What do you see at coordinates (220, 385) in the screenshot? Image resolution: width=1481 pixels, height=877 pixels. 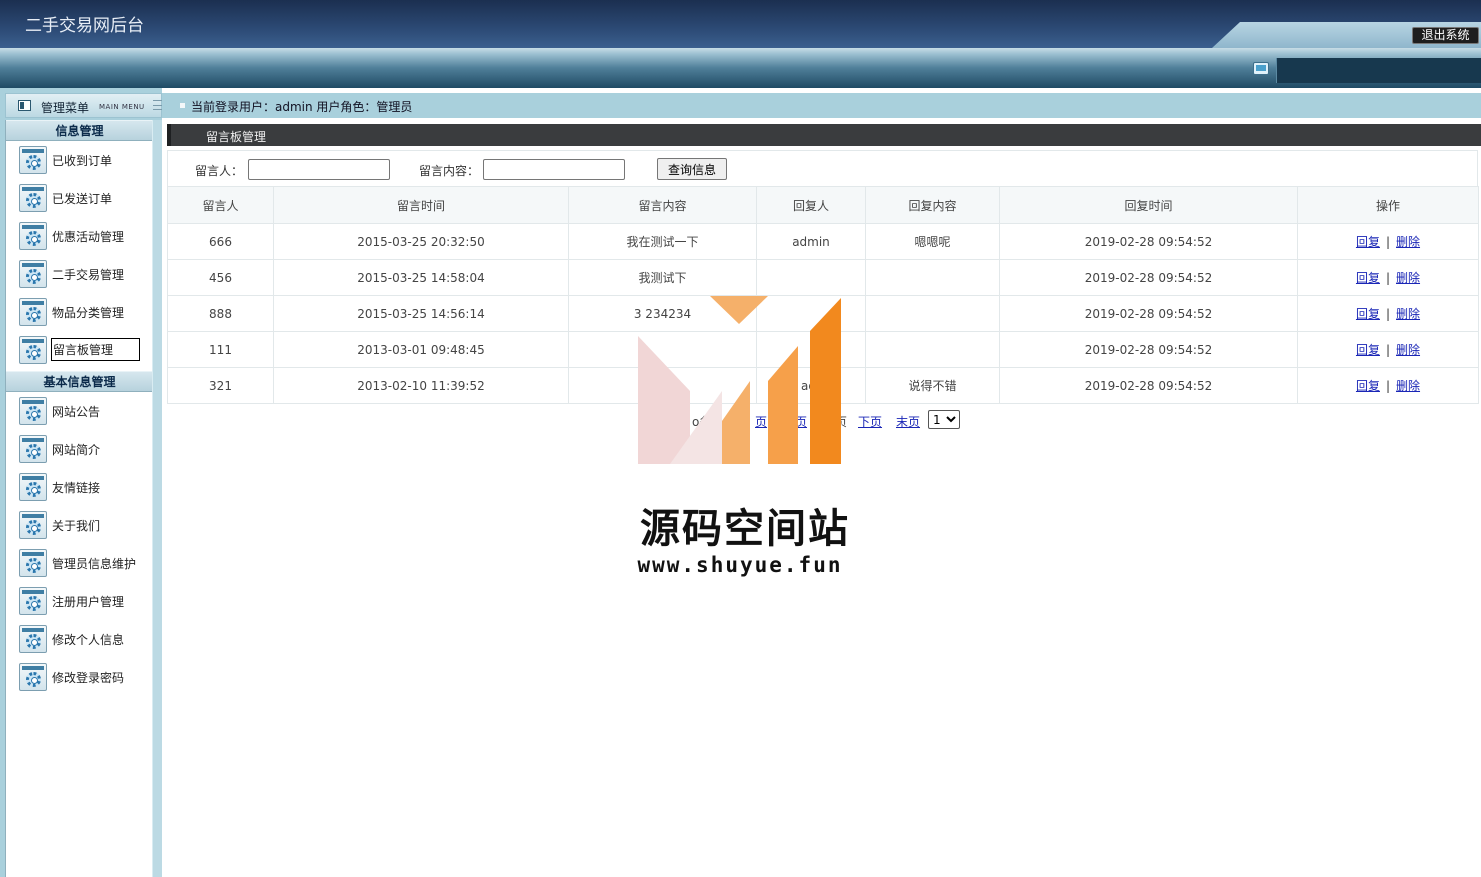 I see `cell-author: 321` at bounding box center [220, 385].